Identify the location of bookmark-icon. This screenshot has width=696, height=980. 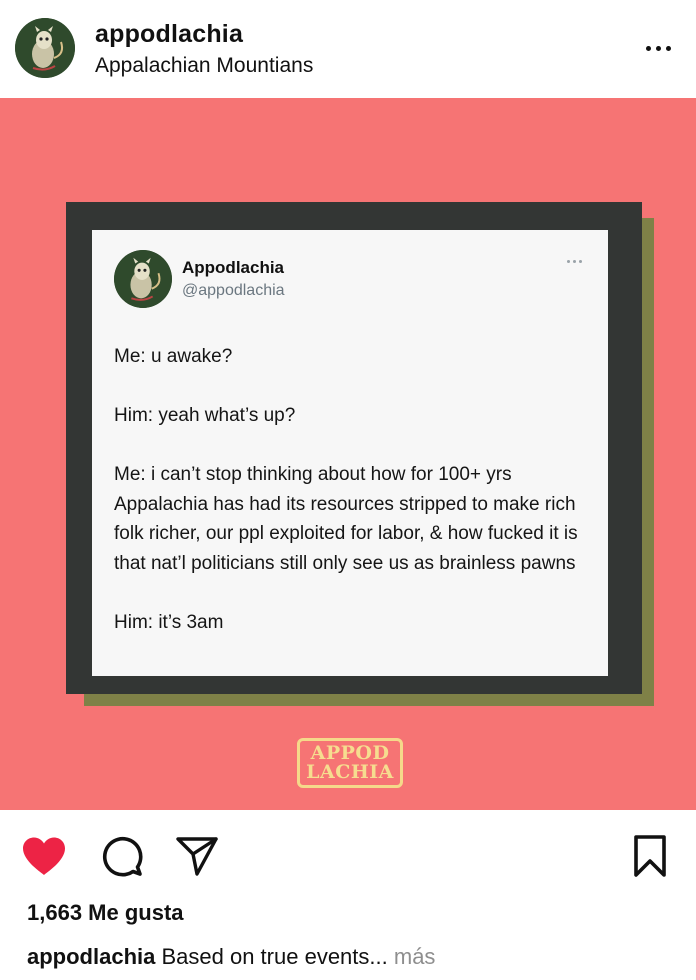
(650, 856).